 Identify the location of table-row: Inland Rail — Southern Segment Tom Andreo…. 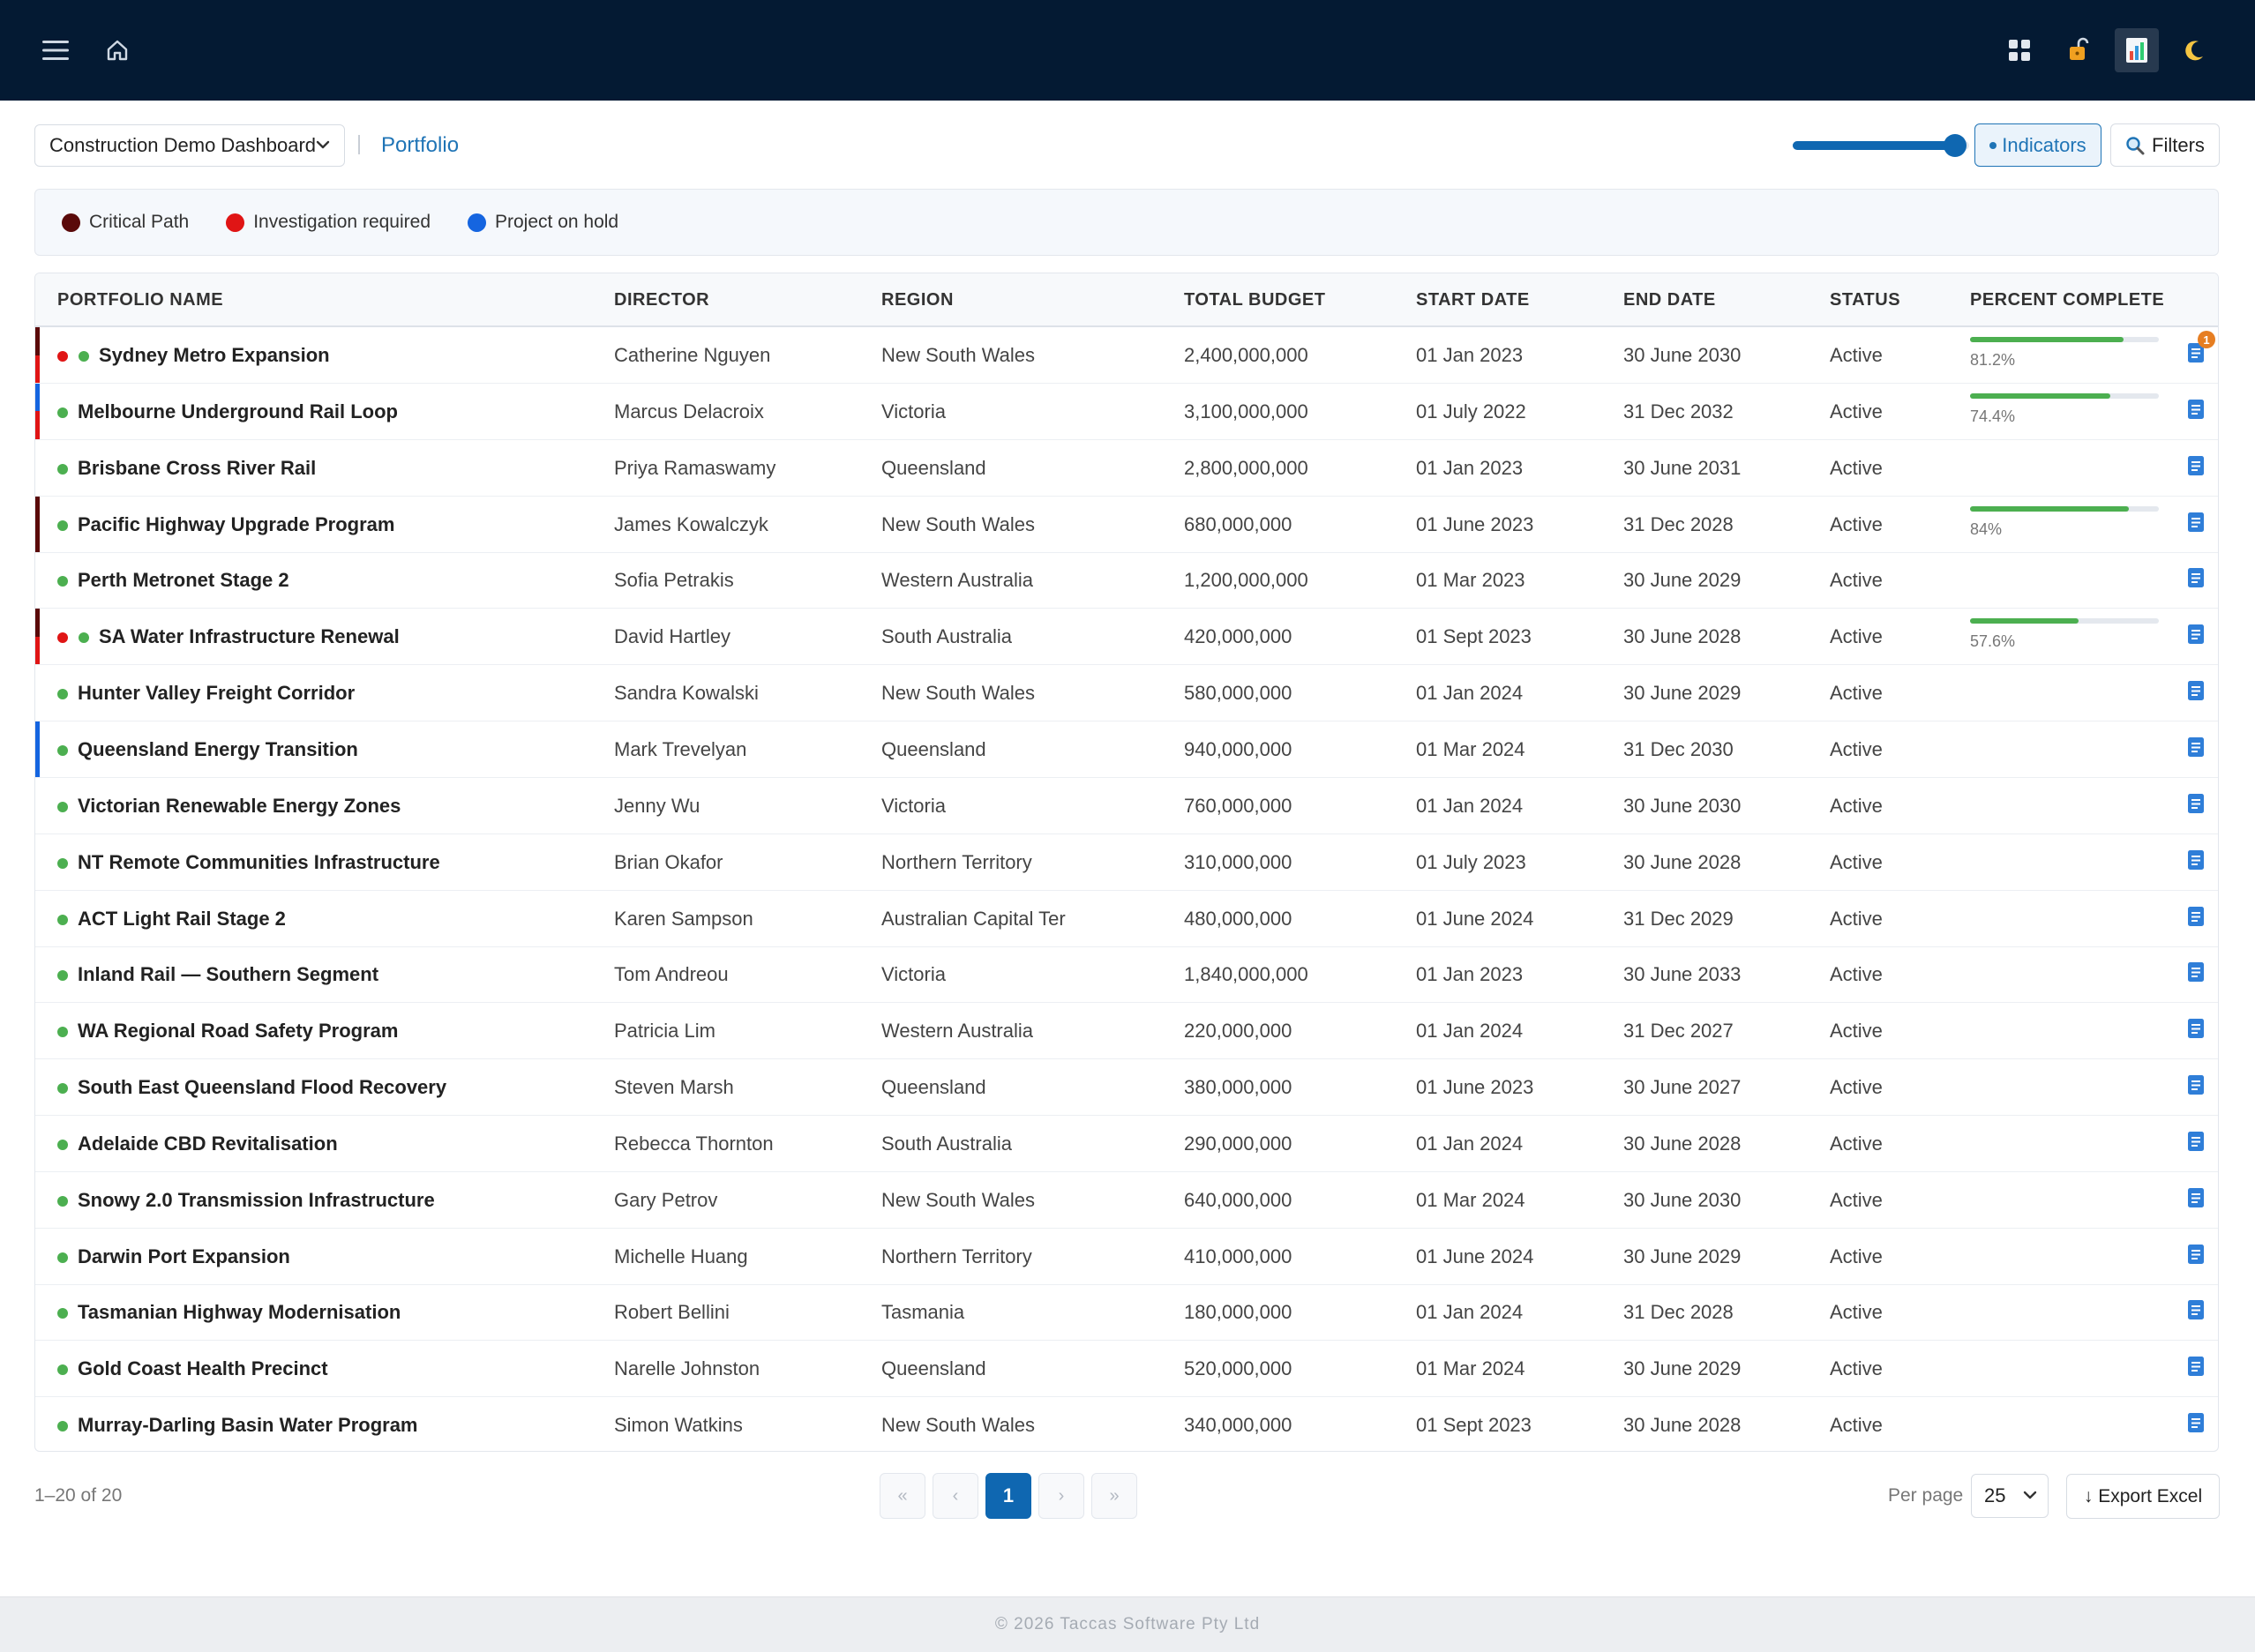
(1127, 975).